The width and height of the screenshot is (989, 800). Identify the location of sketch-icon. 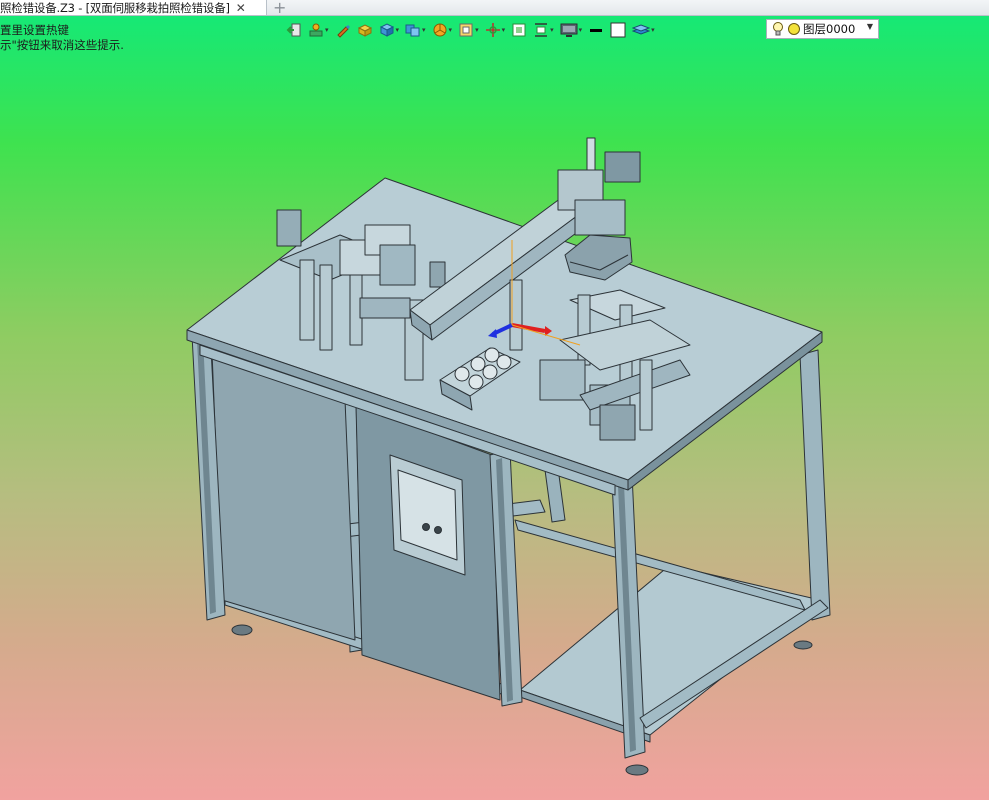
(316, 30).